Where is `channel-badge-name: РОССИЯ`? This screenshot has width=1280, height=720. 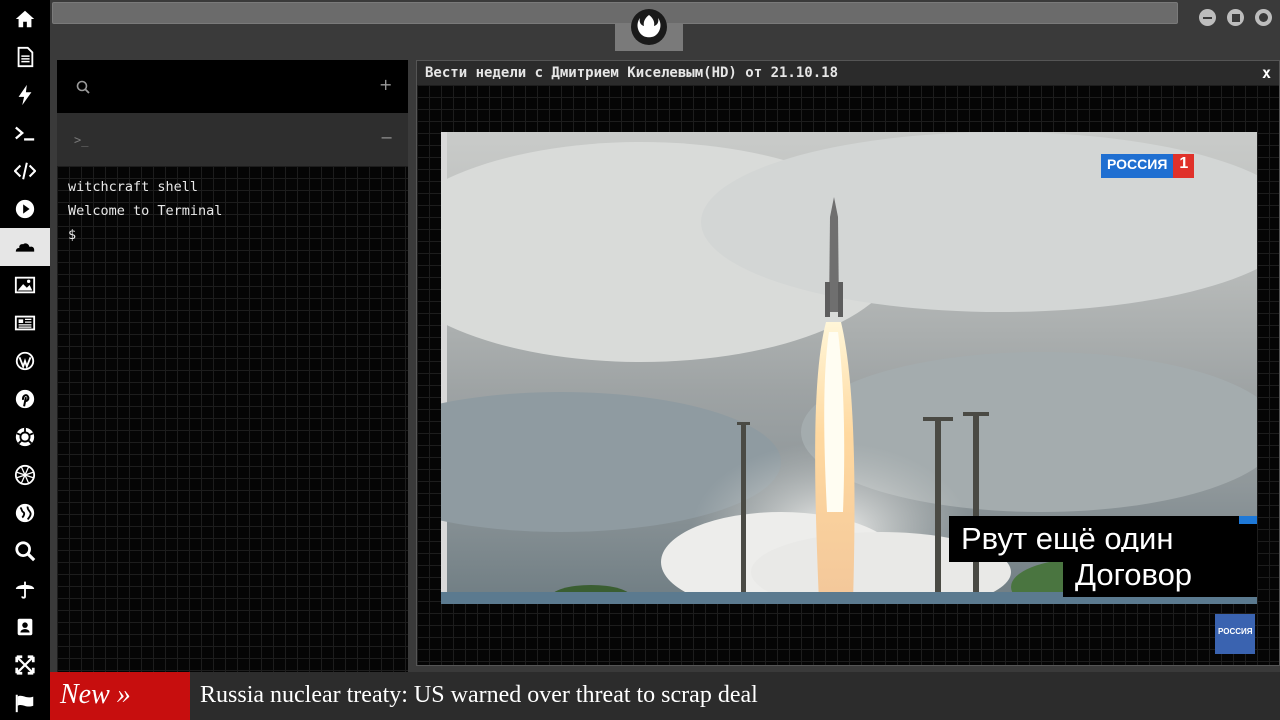
channel-badge-name: РОССИЯ is located at coordinates (1137, 166).